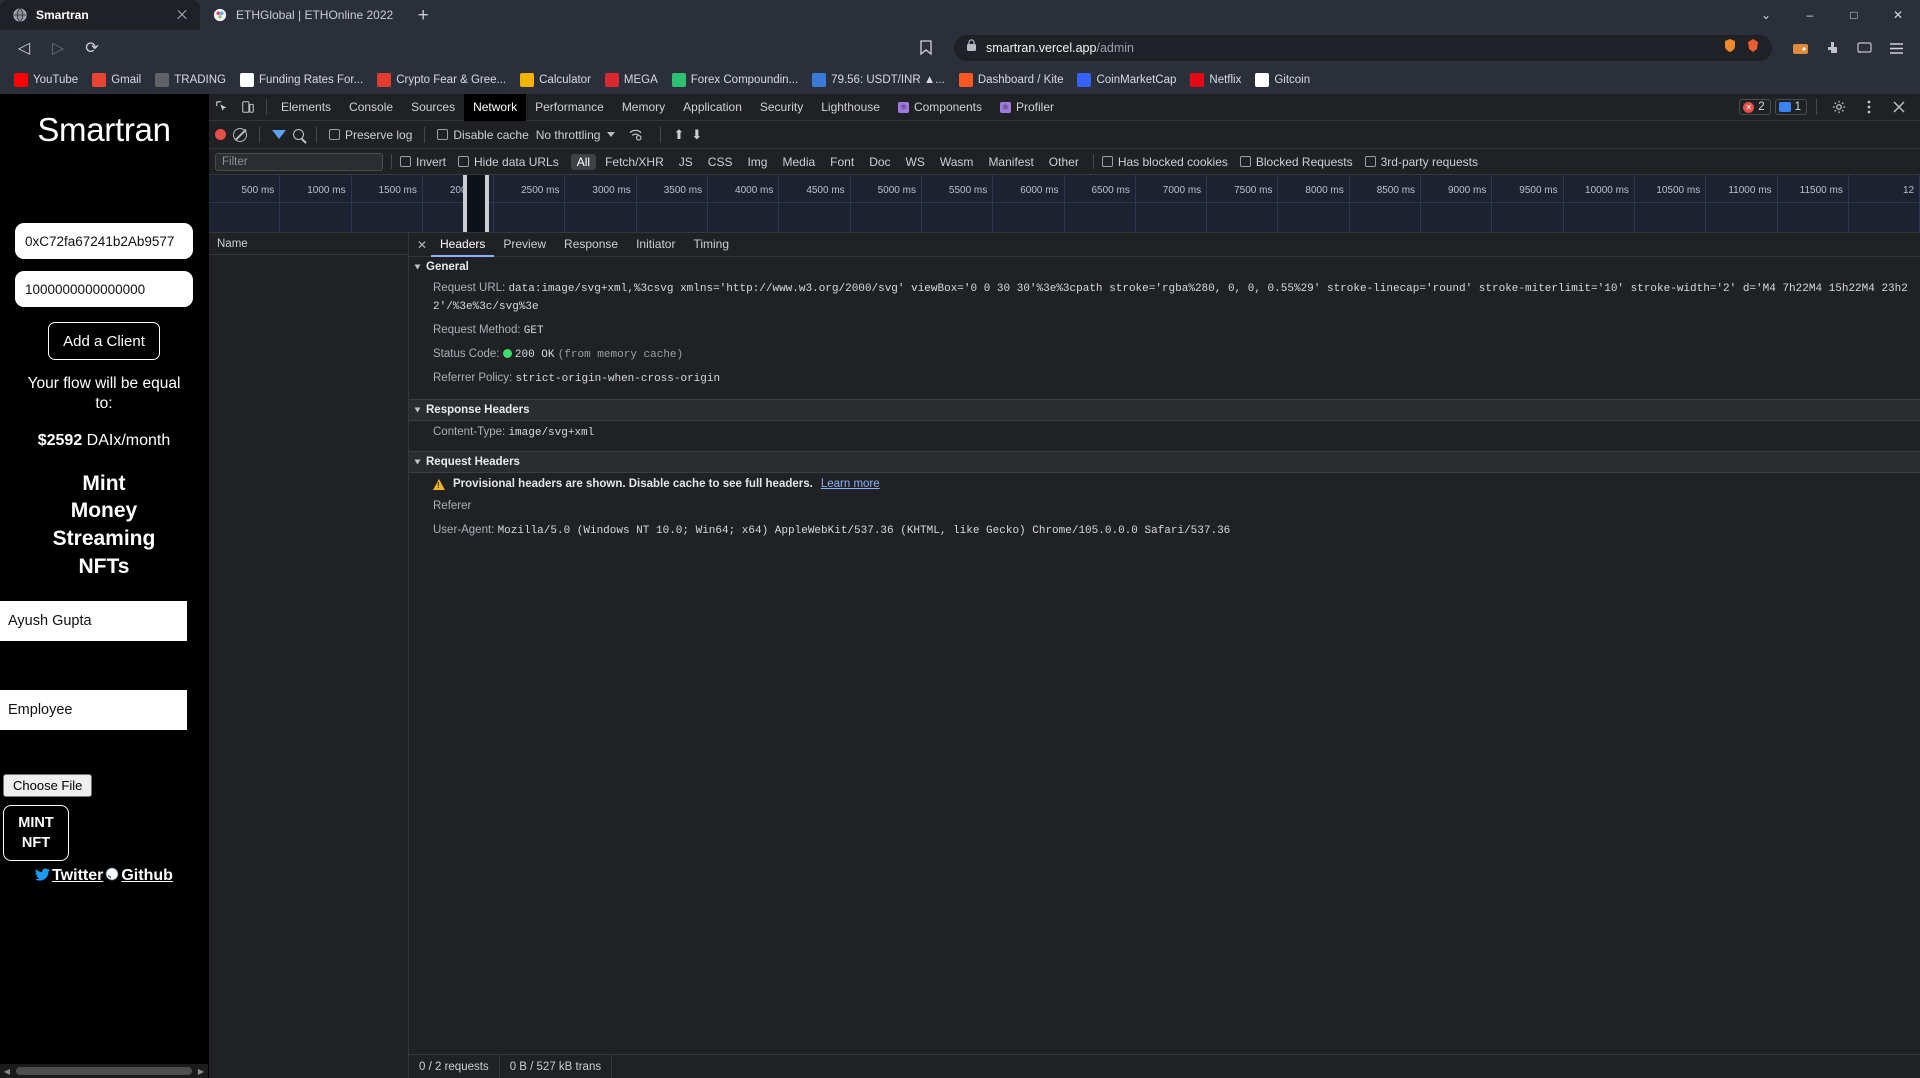 The image size is (1920, 1078). What do you see at coordinates (1164, 410) in the screenshot?
I see `response-headers-section-header: Response Headers` at bounding box center [1164, 410].